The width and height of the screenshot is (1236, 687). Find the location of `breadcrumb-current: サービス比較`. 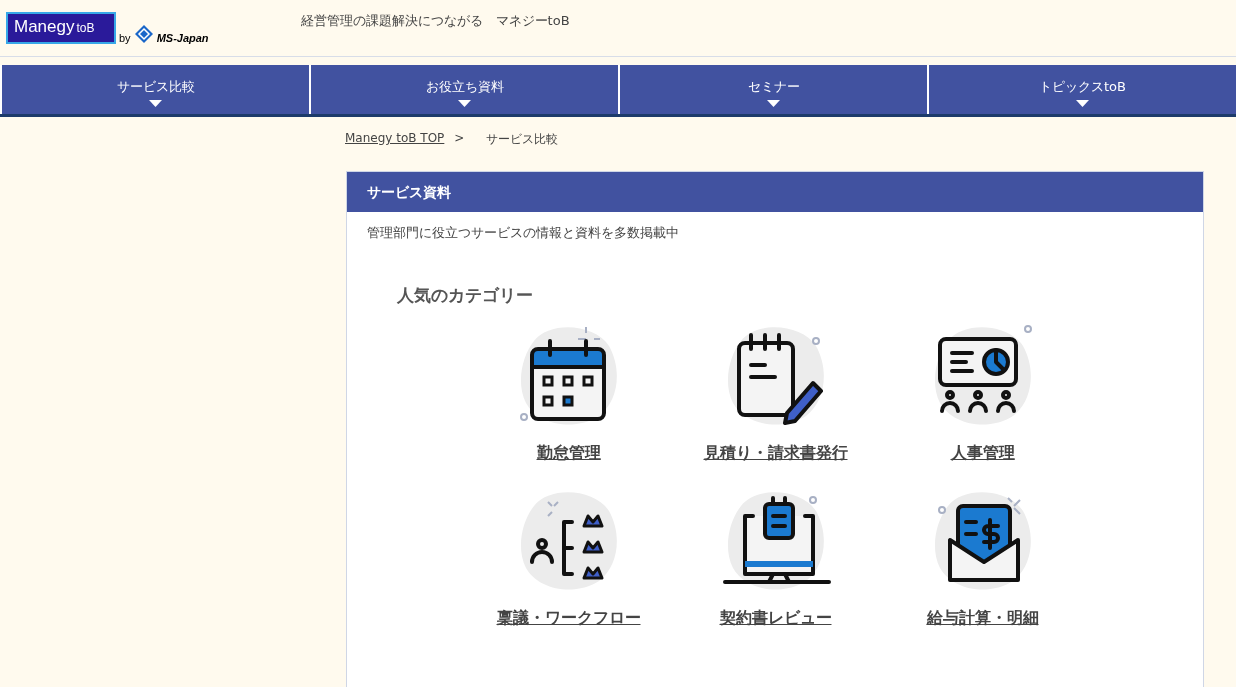

breadcrumb-current: サービス比較 is located at coordinates (522, 139).